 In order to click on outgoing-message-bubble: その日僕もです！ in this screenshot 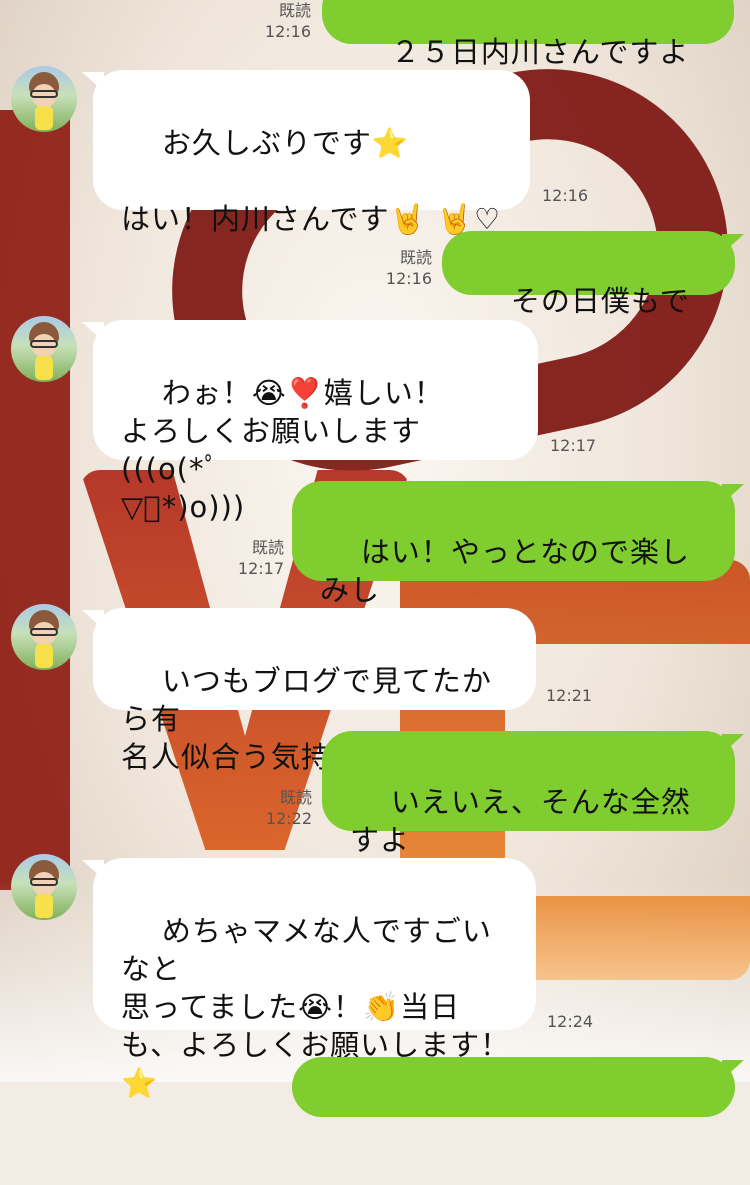, I will do `click(588, 293)`.